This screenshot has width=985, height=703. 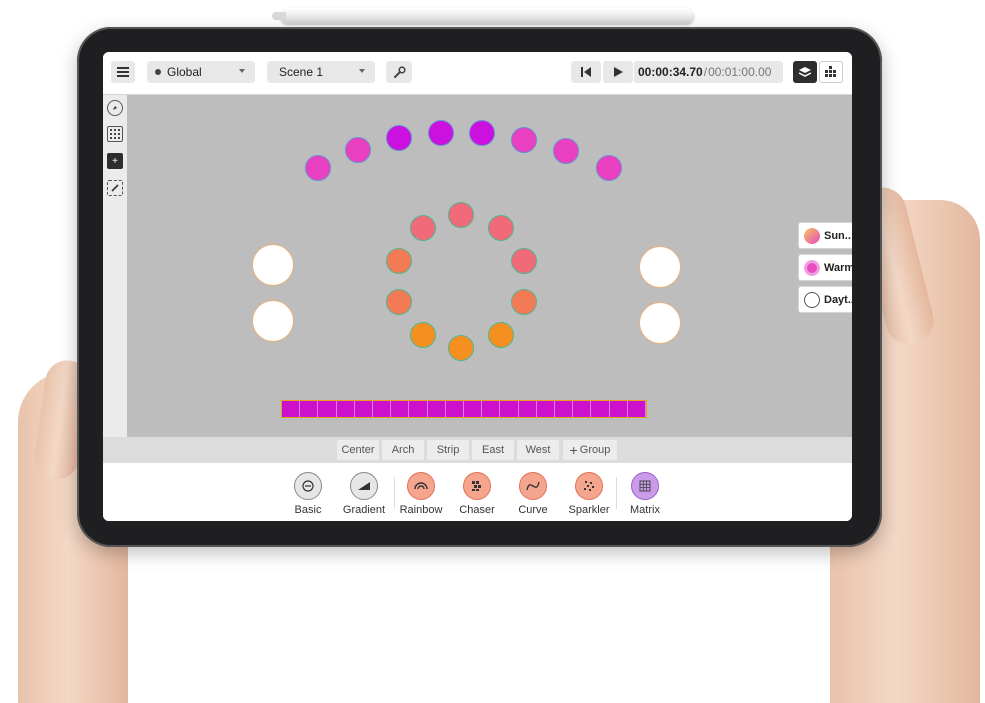 What do you see at coordinates (115, 134) in the screenshot?
I see `grid-tool-button` at bounding box center [115, 134].